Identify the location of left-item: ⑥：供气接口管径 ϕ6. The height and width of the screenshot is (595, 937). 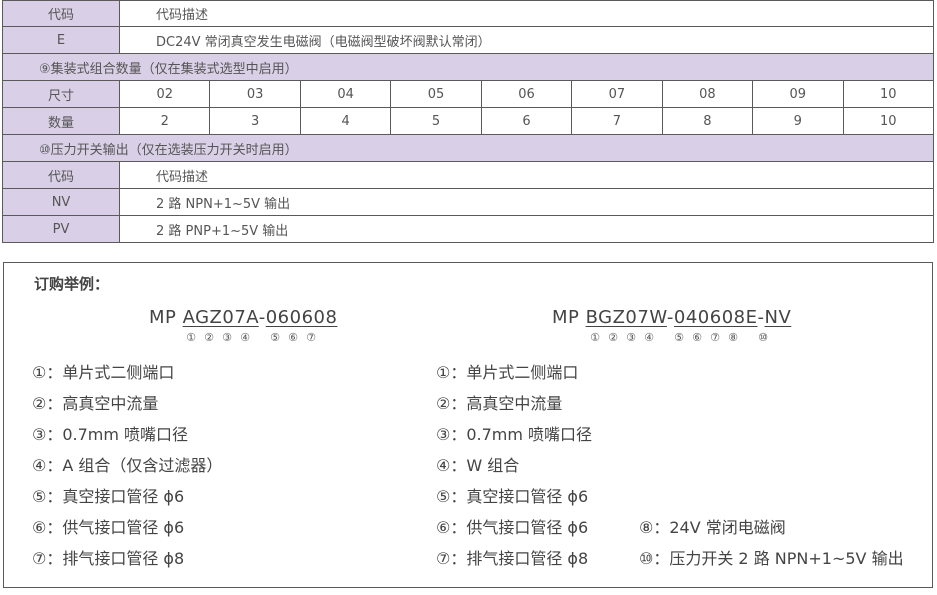
(108, 527).